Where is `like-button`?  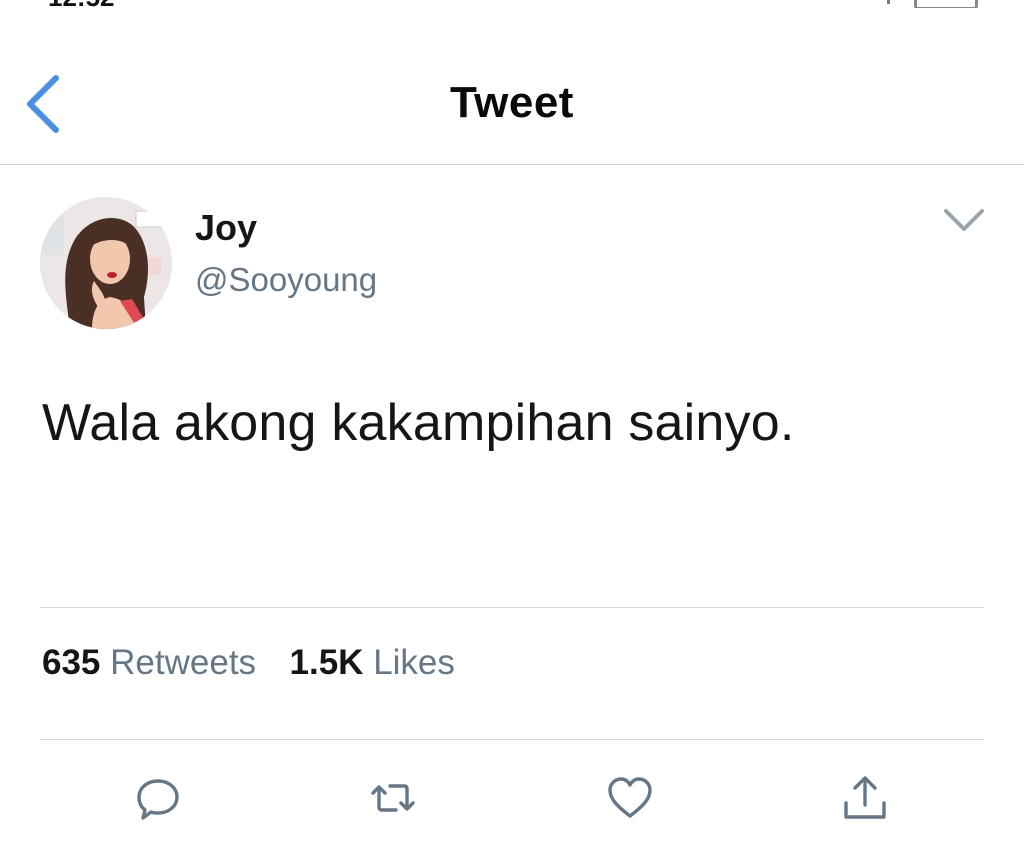
like-button is located at coordinates (630, 798).